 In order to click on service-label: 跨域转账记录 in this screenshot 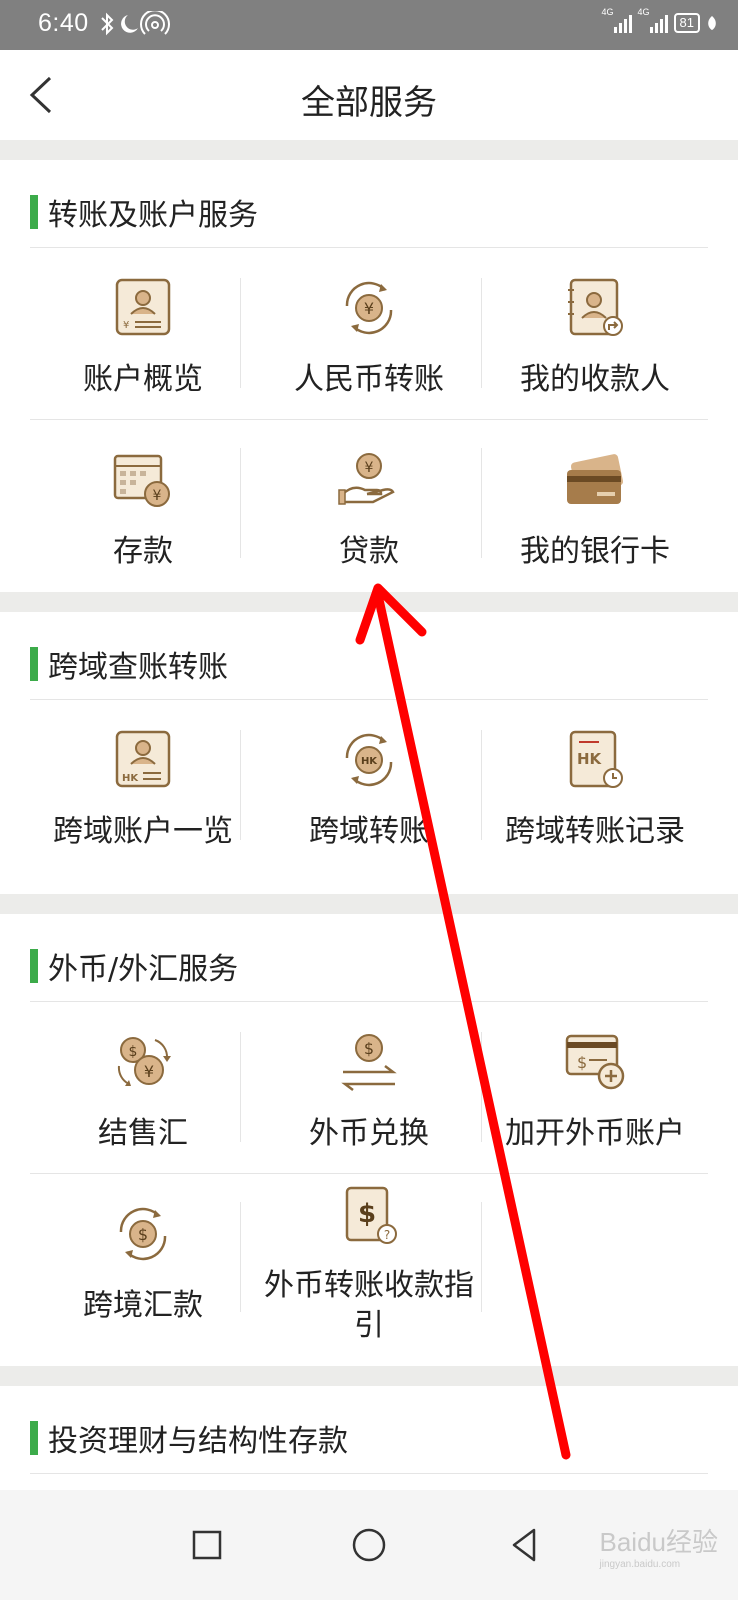, I will do `click(595, 831)`.